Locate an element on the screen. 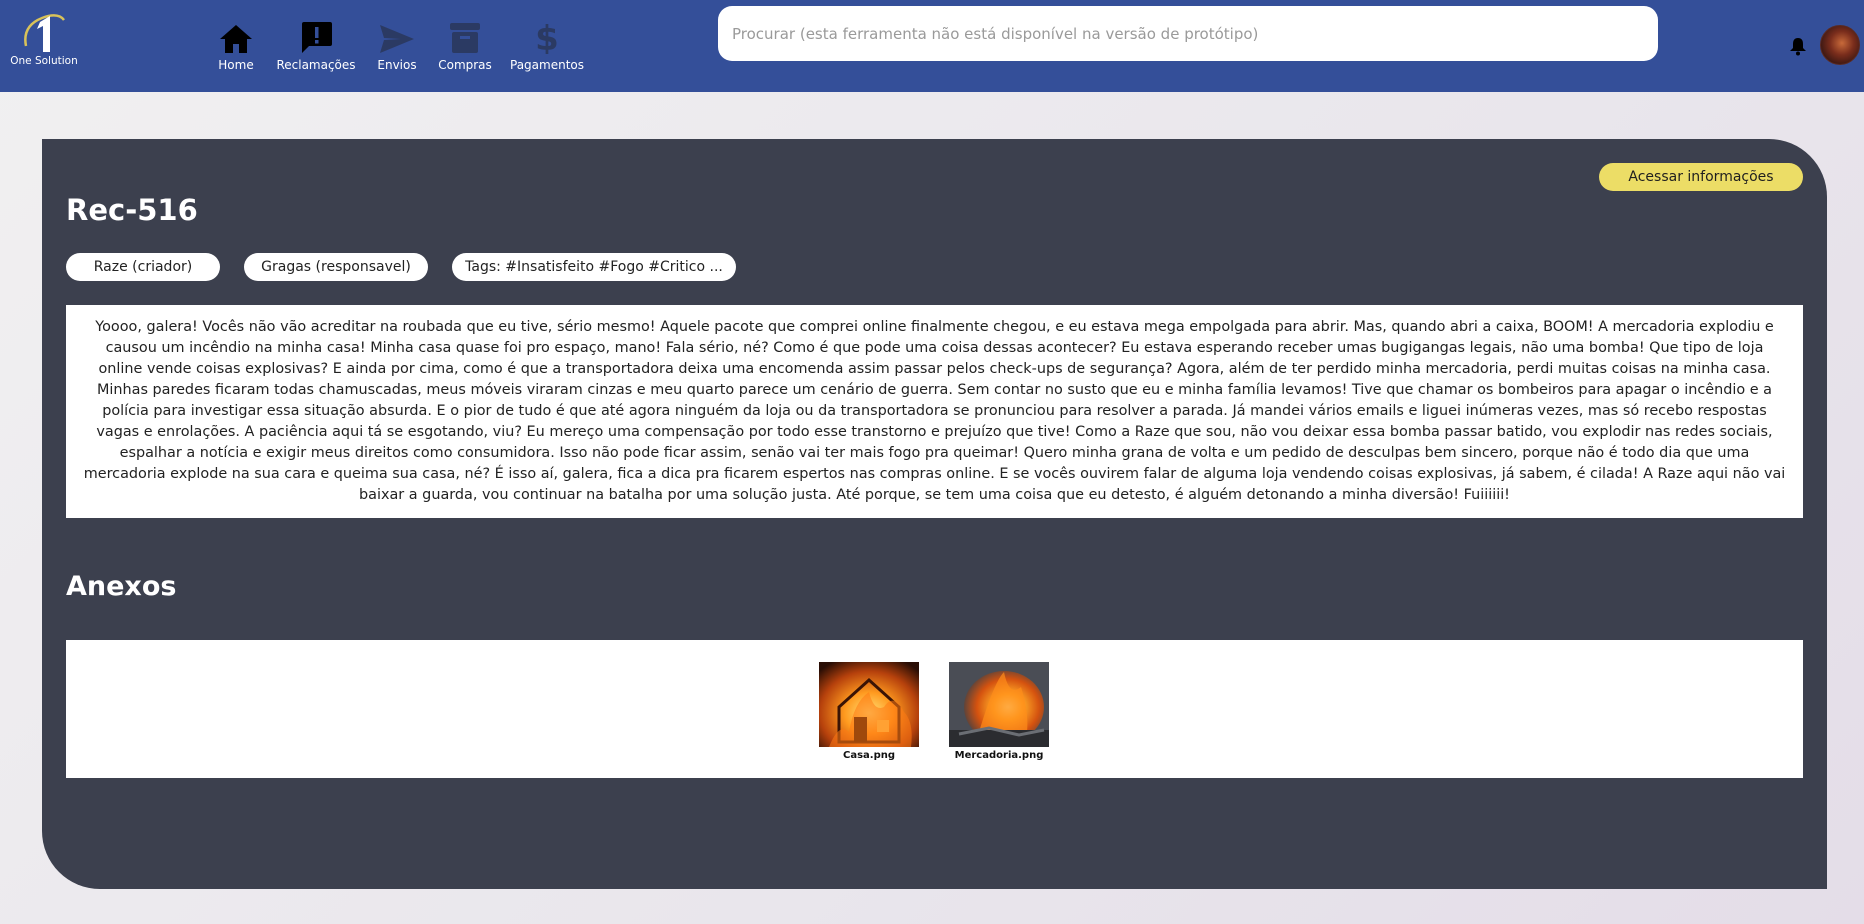 This screenshot has height=924, width=1864. nav-reclamacoes-label: Reclamações is located at coordinates (316, 65).